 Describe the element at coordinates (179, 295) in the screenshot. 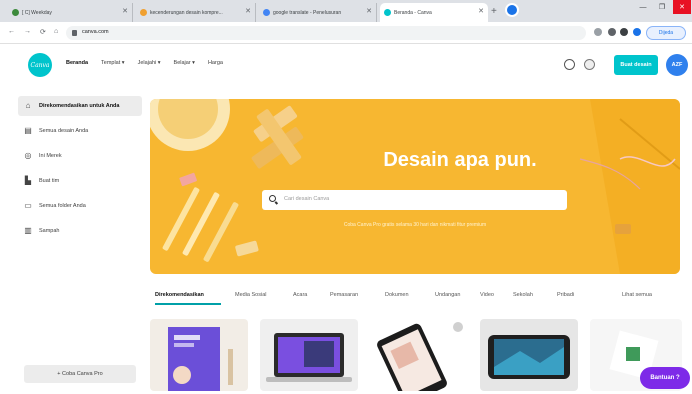

I see `tab-recommended: Direkomendasikan` at that location.